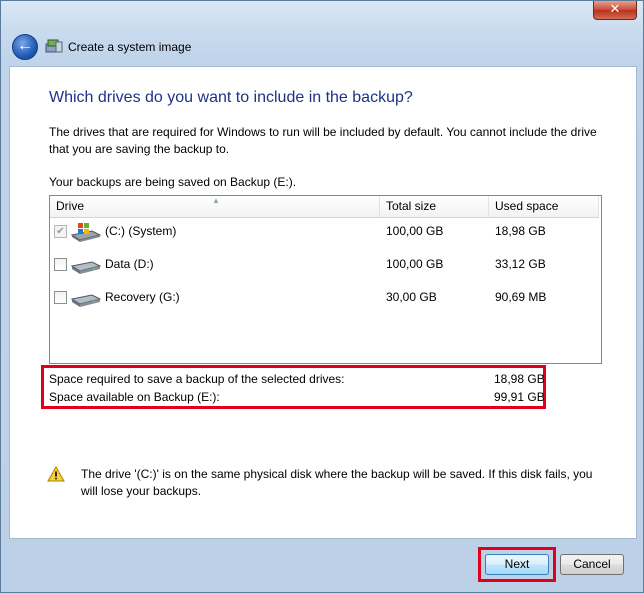  I want to click on drive-name: Data (D:), so click(129, 264).